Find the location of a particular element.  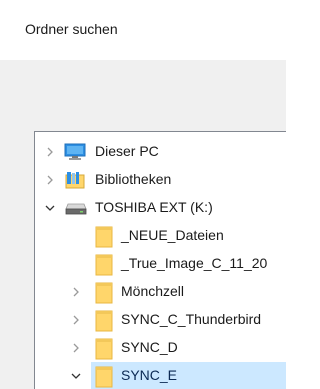

tree-item-label: SYNC_E is located at coordinates (149, 375).